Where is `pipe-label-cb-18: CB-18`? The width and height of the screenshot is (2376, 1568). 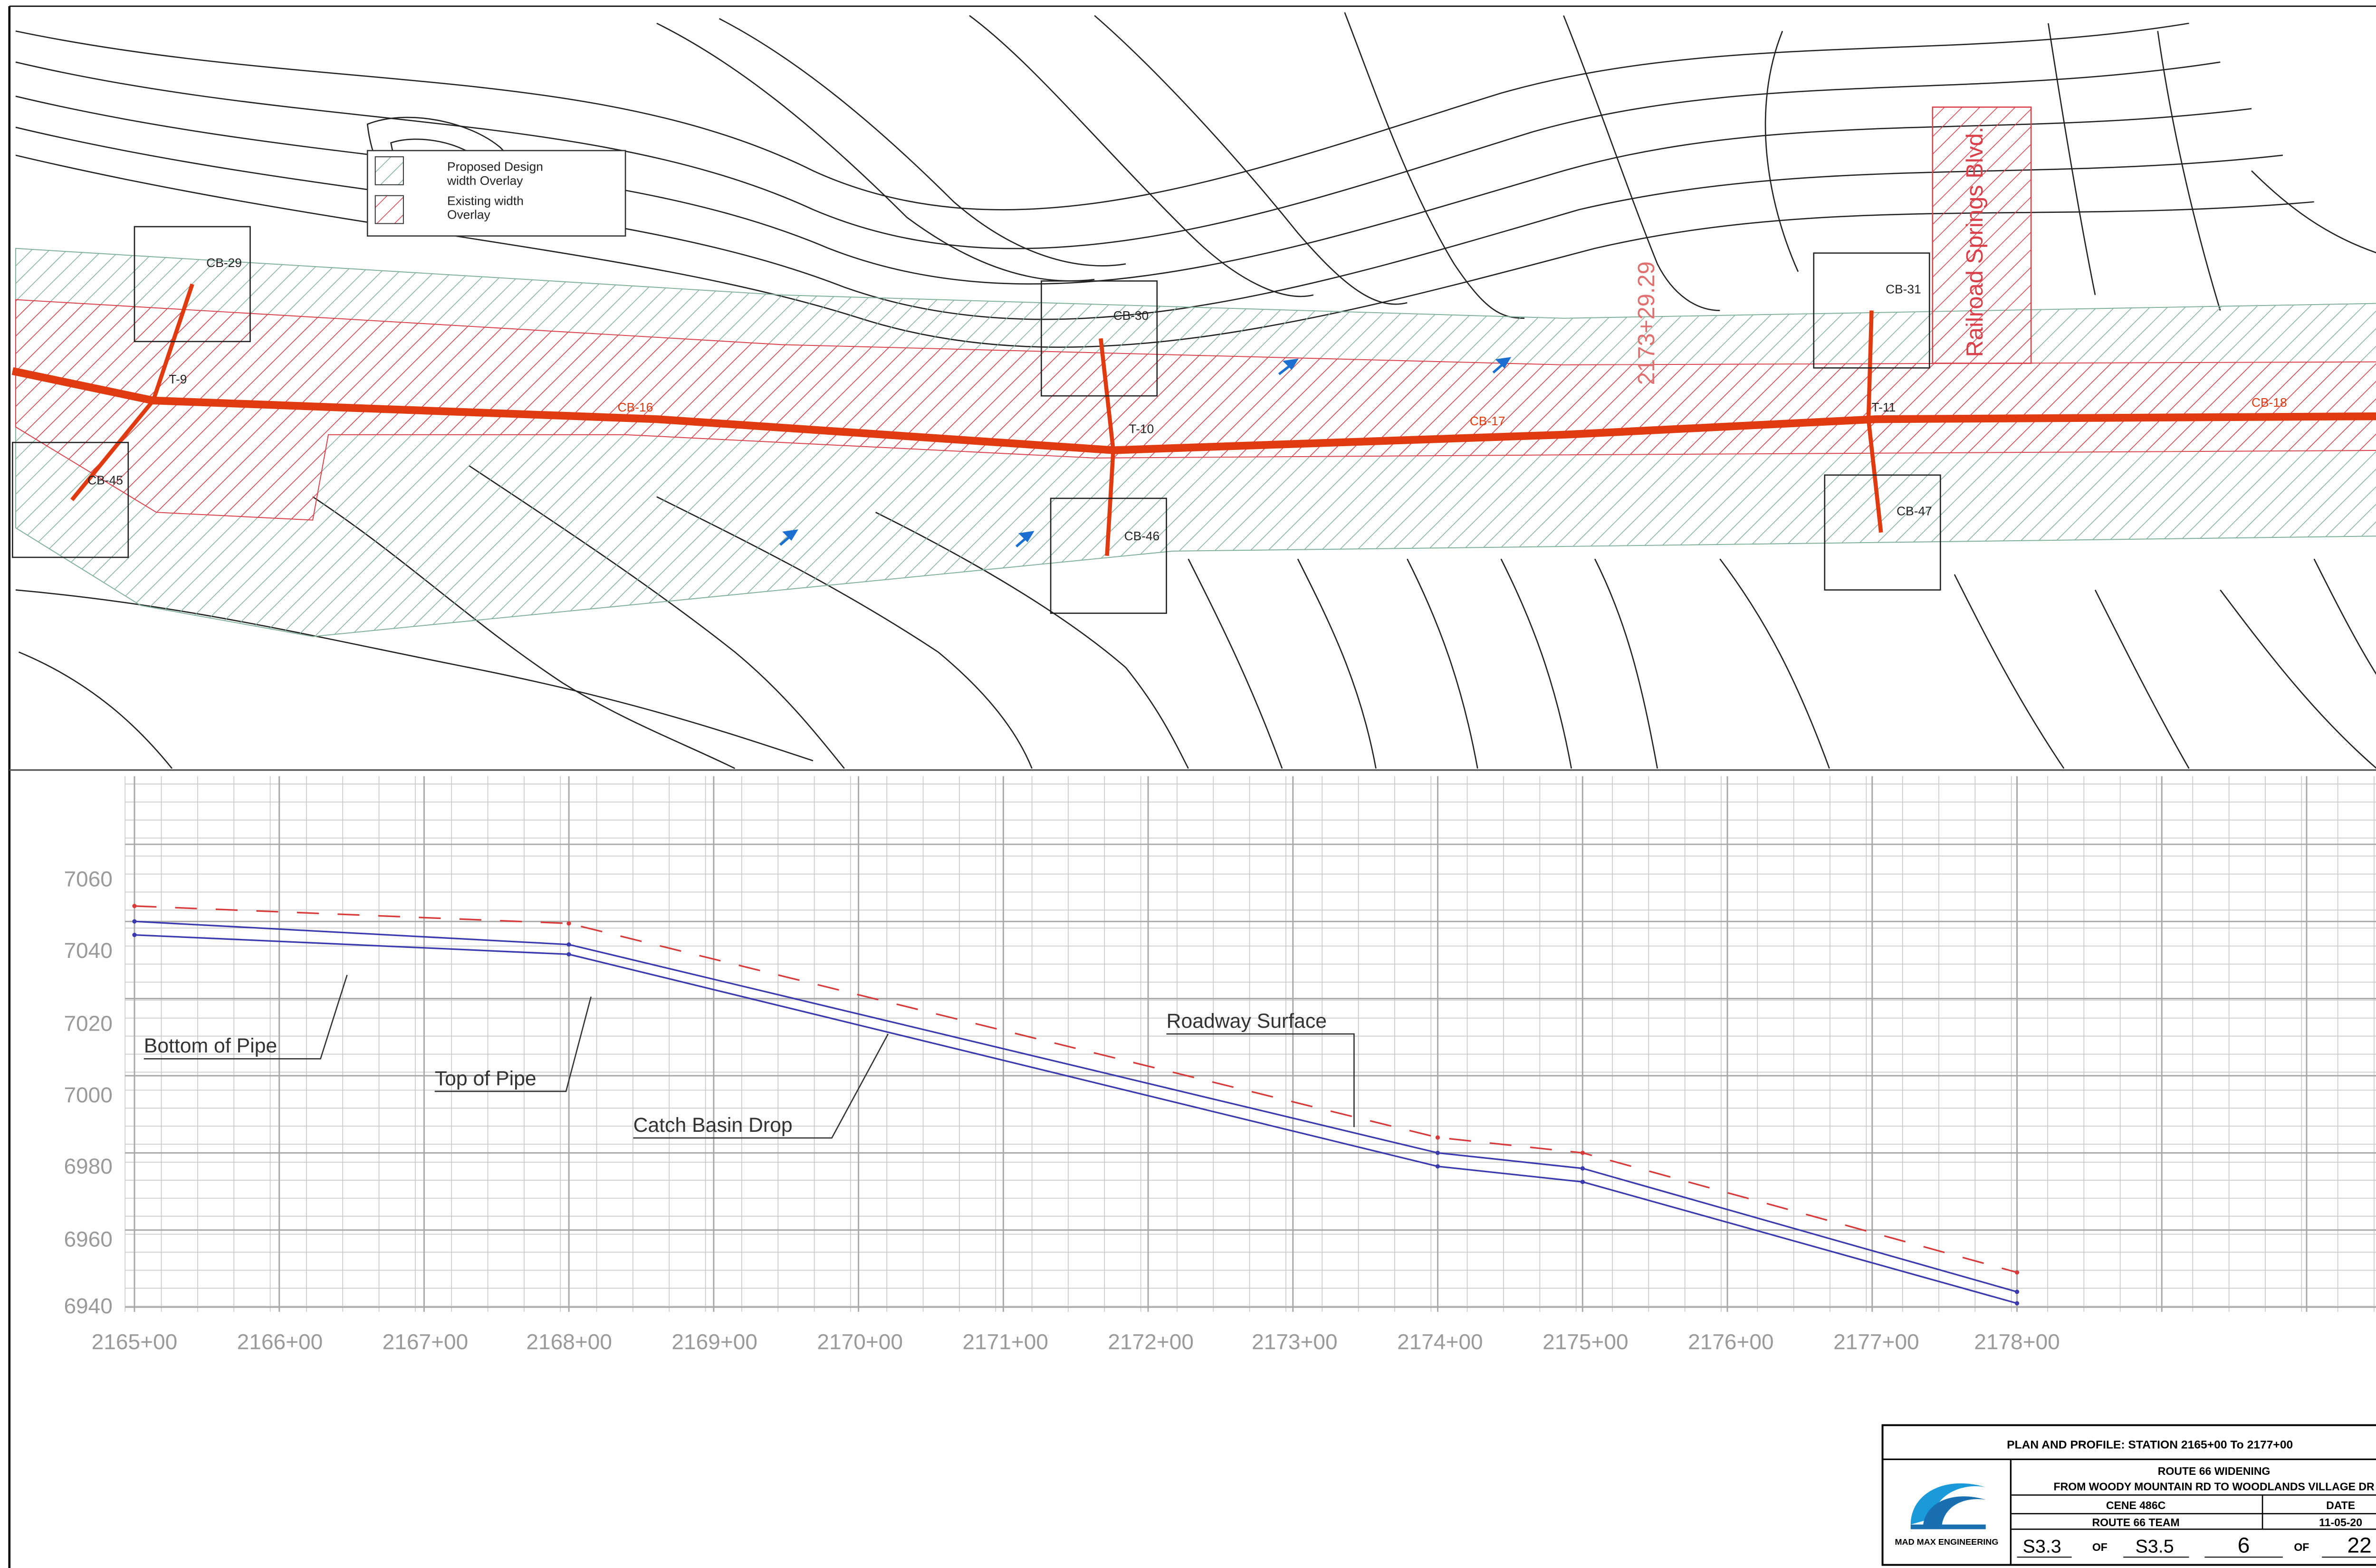 pipe-label-cb-18: CB-18 is located at coordinates (2269, 403).